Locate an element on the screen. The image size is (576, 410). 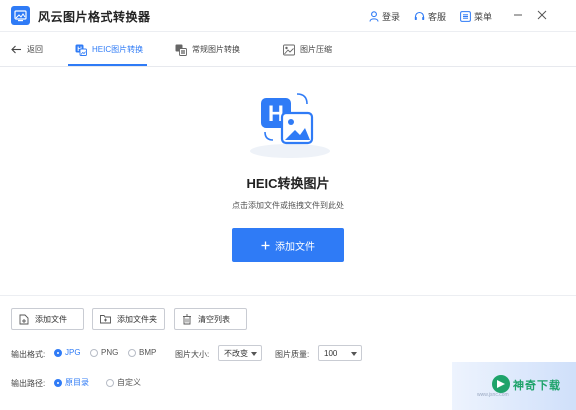
tab-compress: 图片压缩 is located at coordinates (307, 49).